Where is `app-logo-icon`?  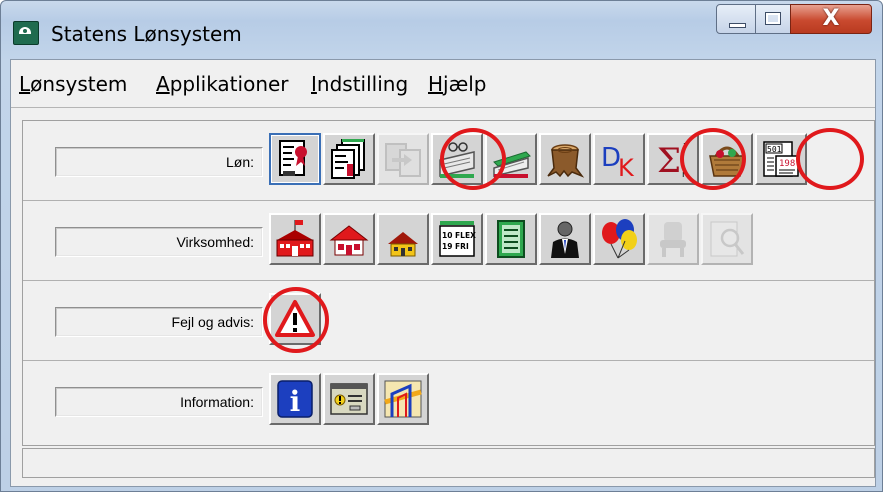 app-logo-icon is located at coordinates (26, 33).